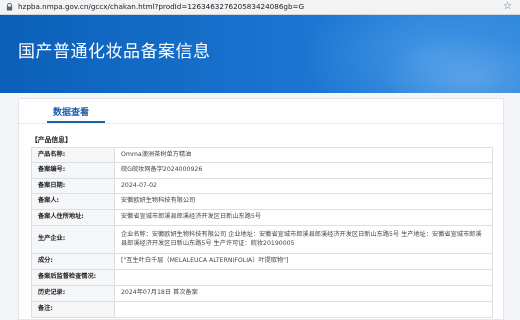 The width and height of the screenshot is (520, 320). I want to click on field-value: 2024年07月18日 首次备案, so click(303, 293).